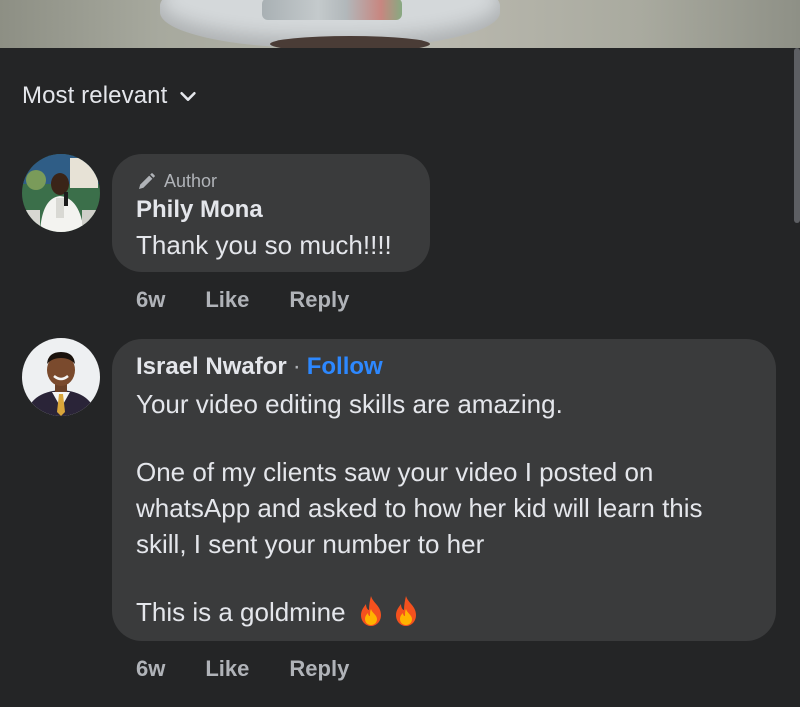 The height and width of the screenshot is (707, 800). What do you see at coordinates (310, 544) in the screenshot?
I see `comment-text-line: skill, I sent your number to her` at bounding box center [310, 544].